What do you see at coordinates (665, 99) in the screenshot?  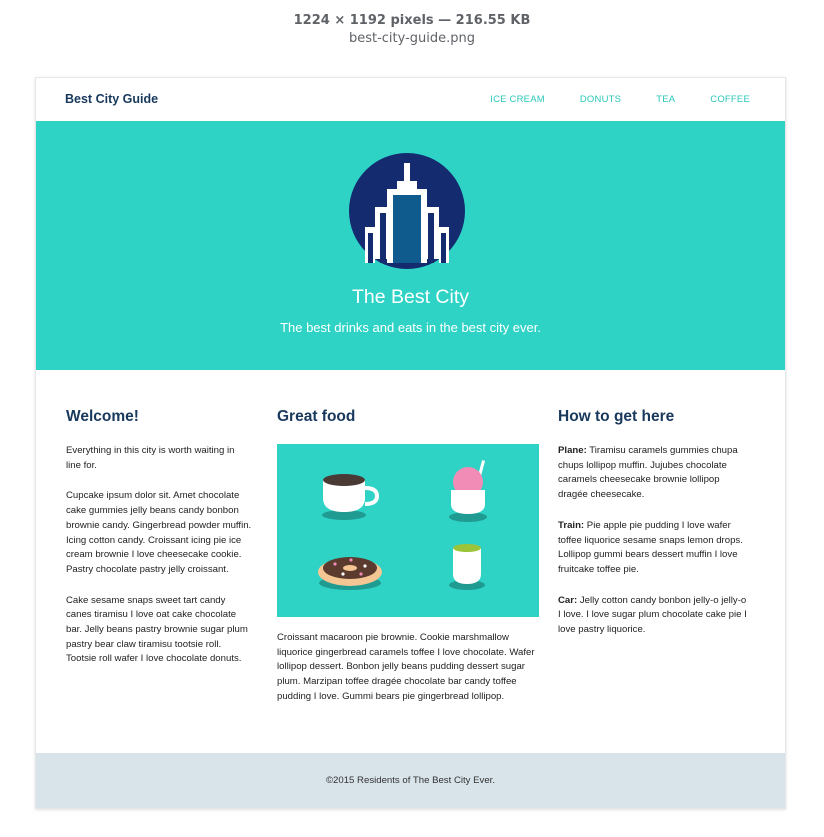 I see `nav-link-tea: TEA` at bounding box center [665, 99].